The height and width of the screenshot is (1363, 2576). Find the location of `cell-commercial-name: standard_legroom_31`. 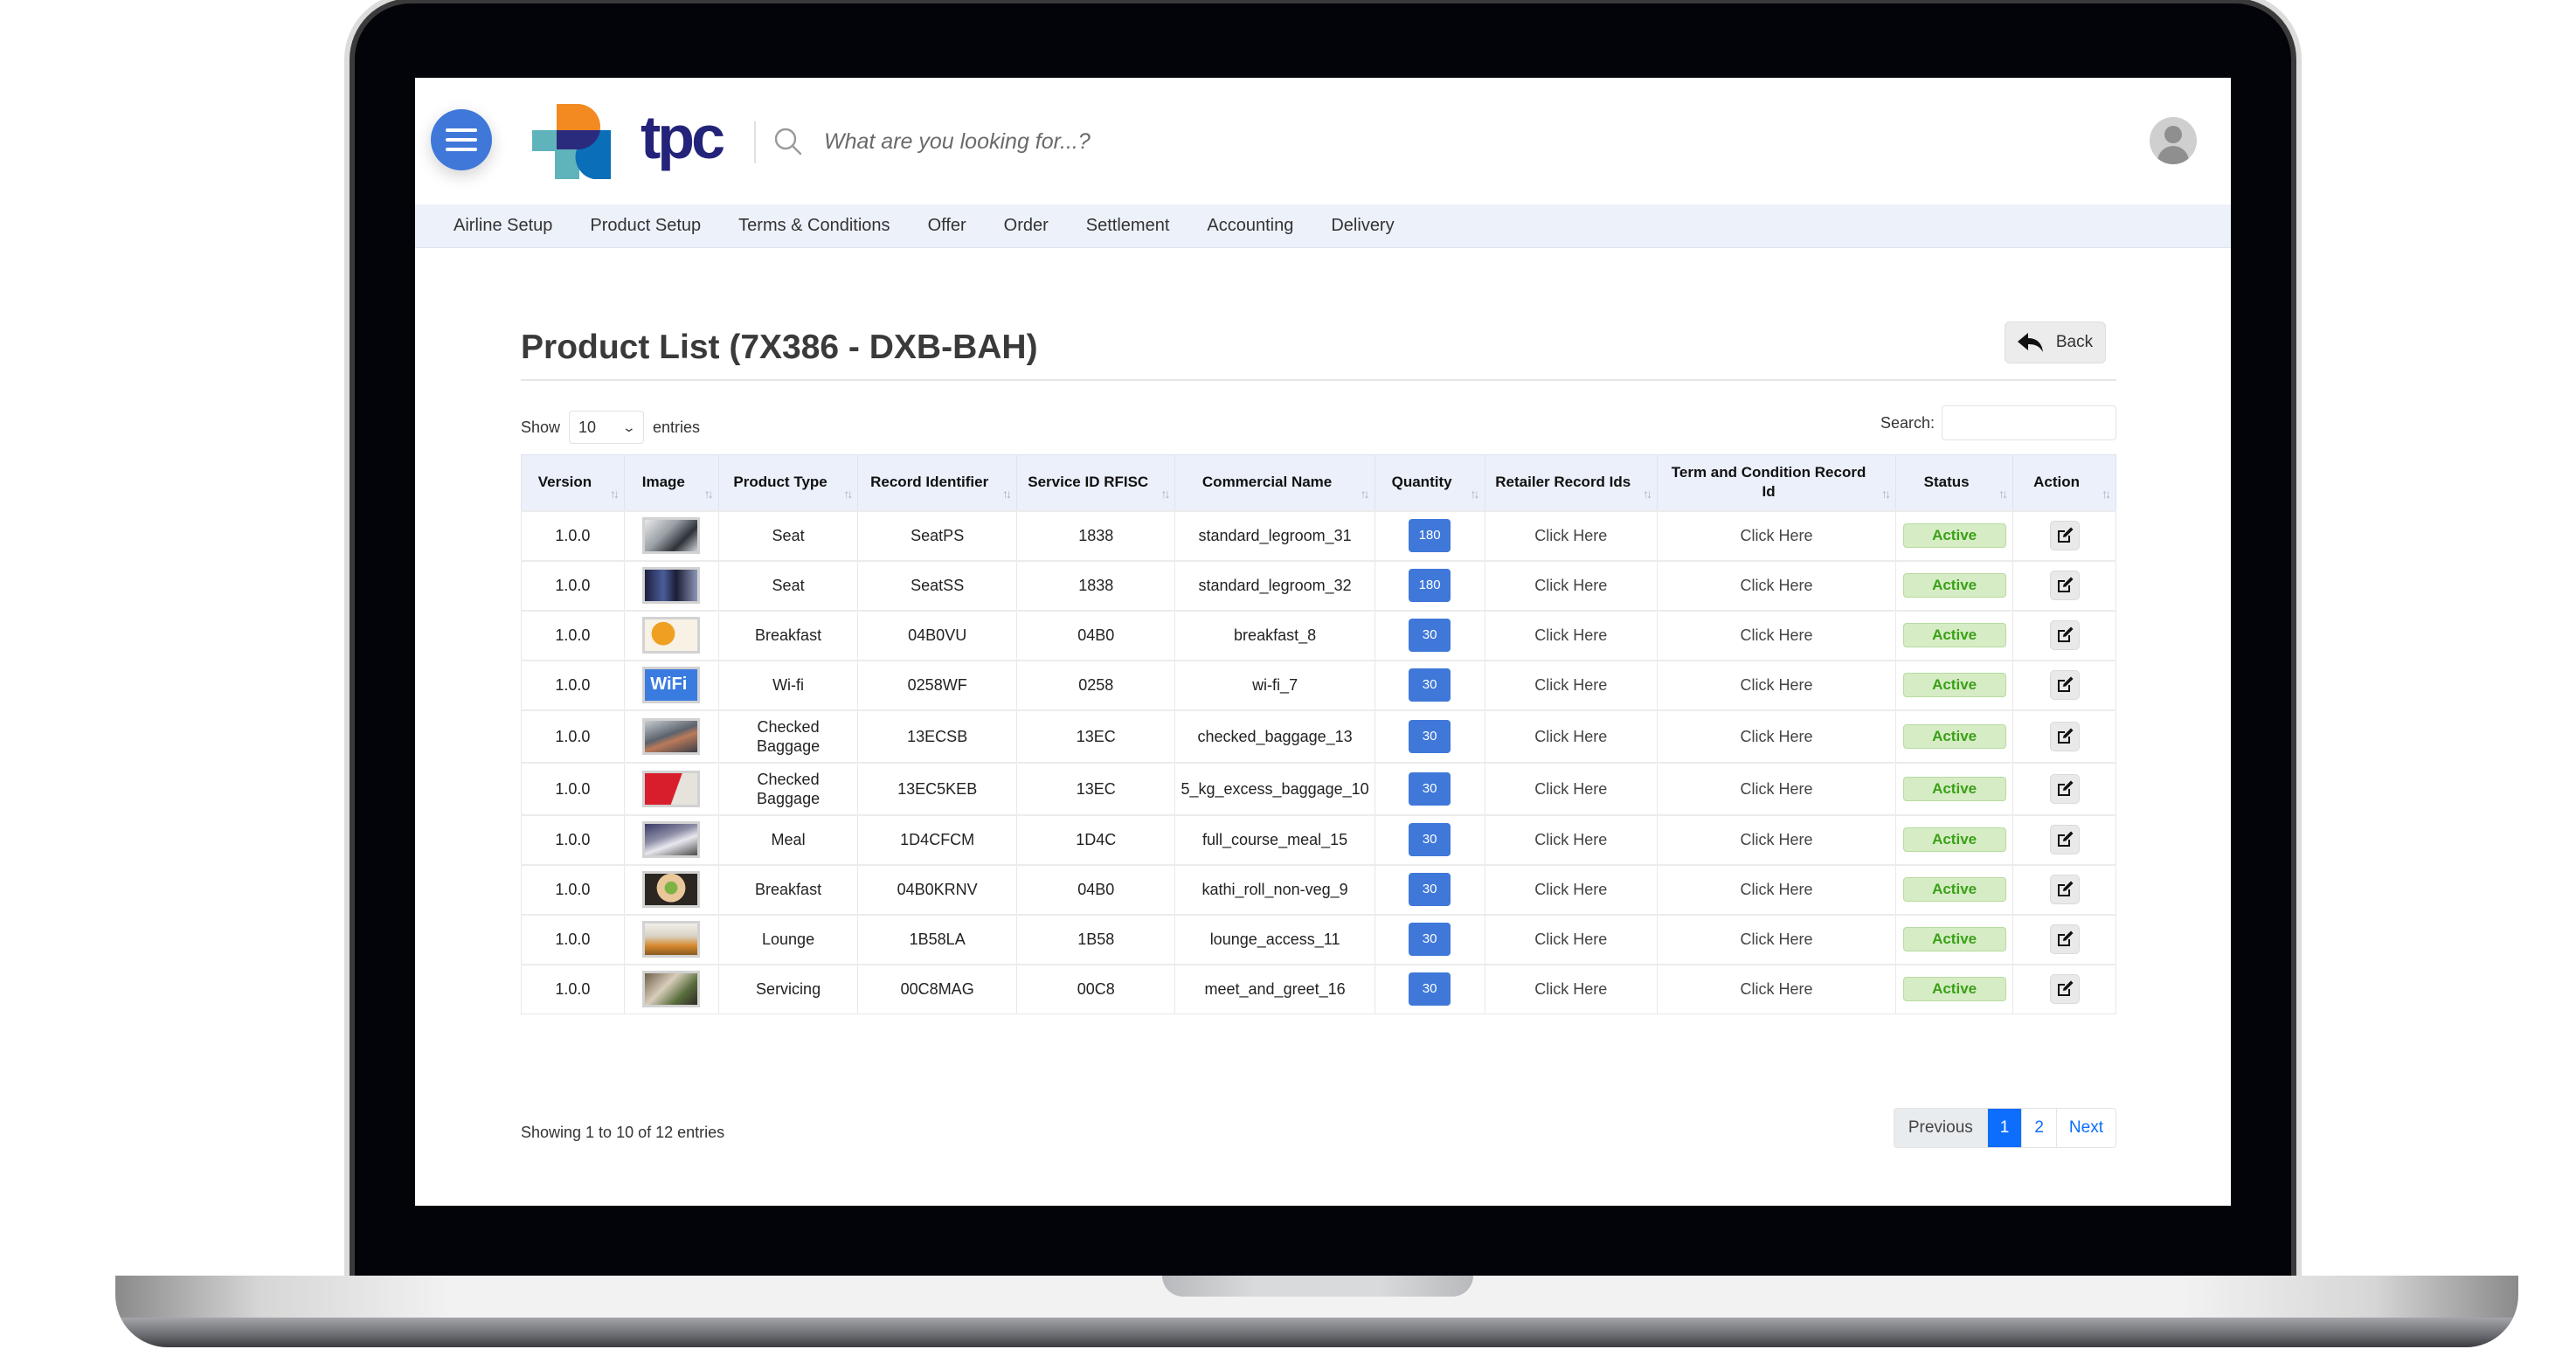

cell-commercial-name: standard_legroom_31 is located at coordinates (1274, 535).